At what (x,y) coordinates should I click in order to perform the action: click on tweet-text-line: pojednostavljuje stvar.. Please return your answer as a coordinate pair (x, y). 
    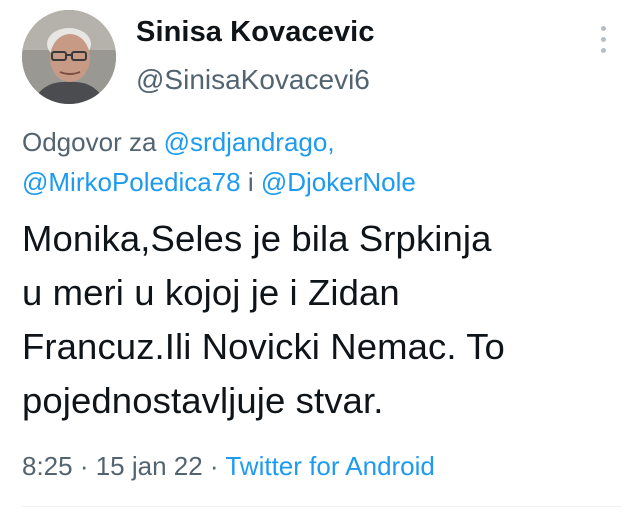
    Looking at the image, I should click on (203, 400).